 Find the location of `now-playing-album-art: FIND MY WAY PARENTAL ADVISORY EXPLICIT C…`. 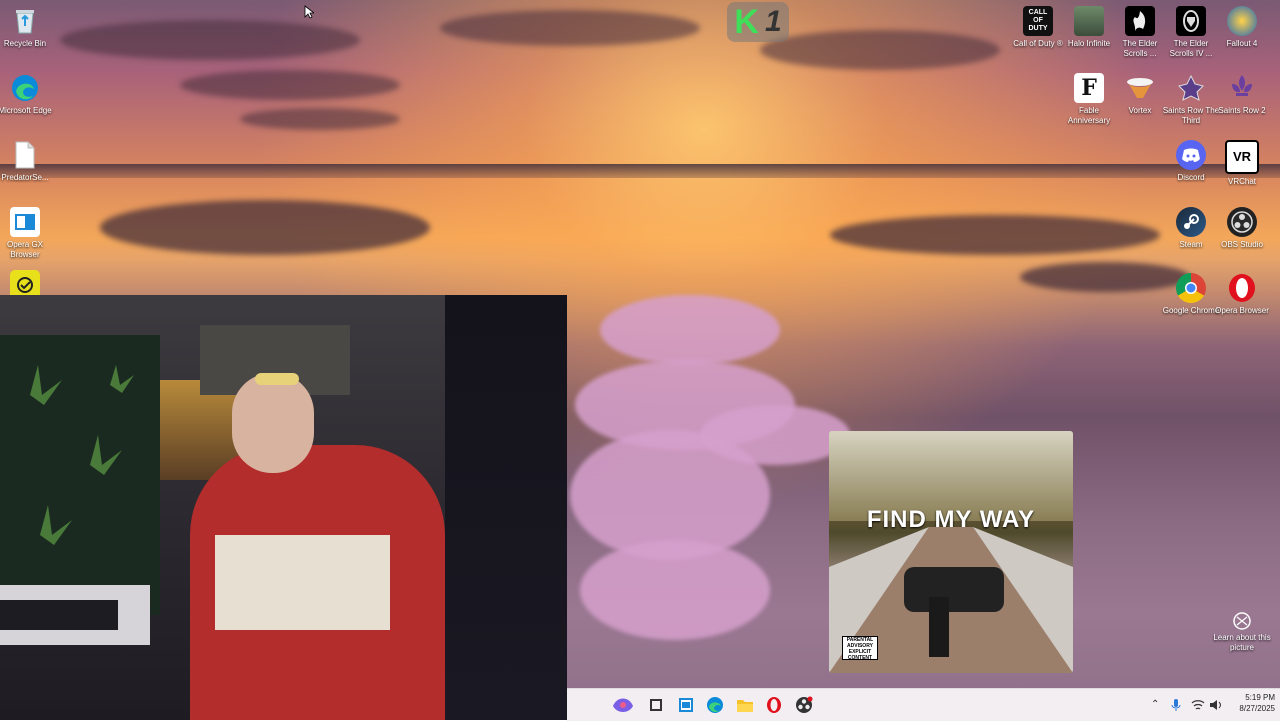

now-playing-album-art: FIND MY WAY PARENTAL ADVISORY EXPLICIT C… is located at coordinates (951, 552).